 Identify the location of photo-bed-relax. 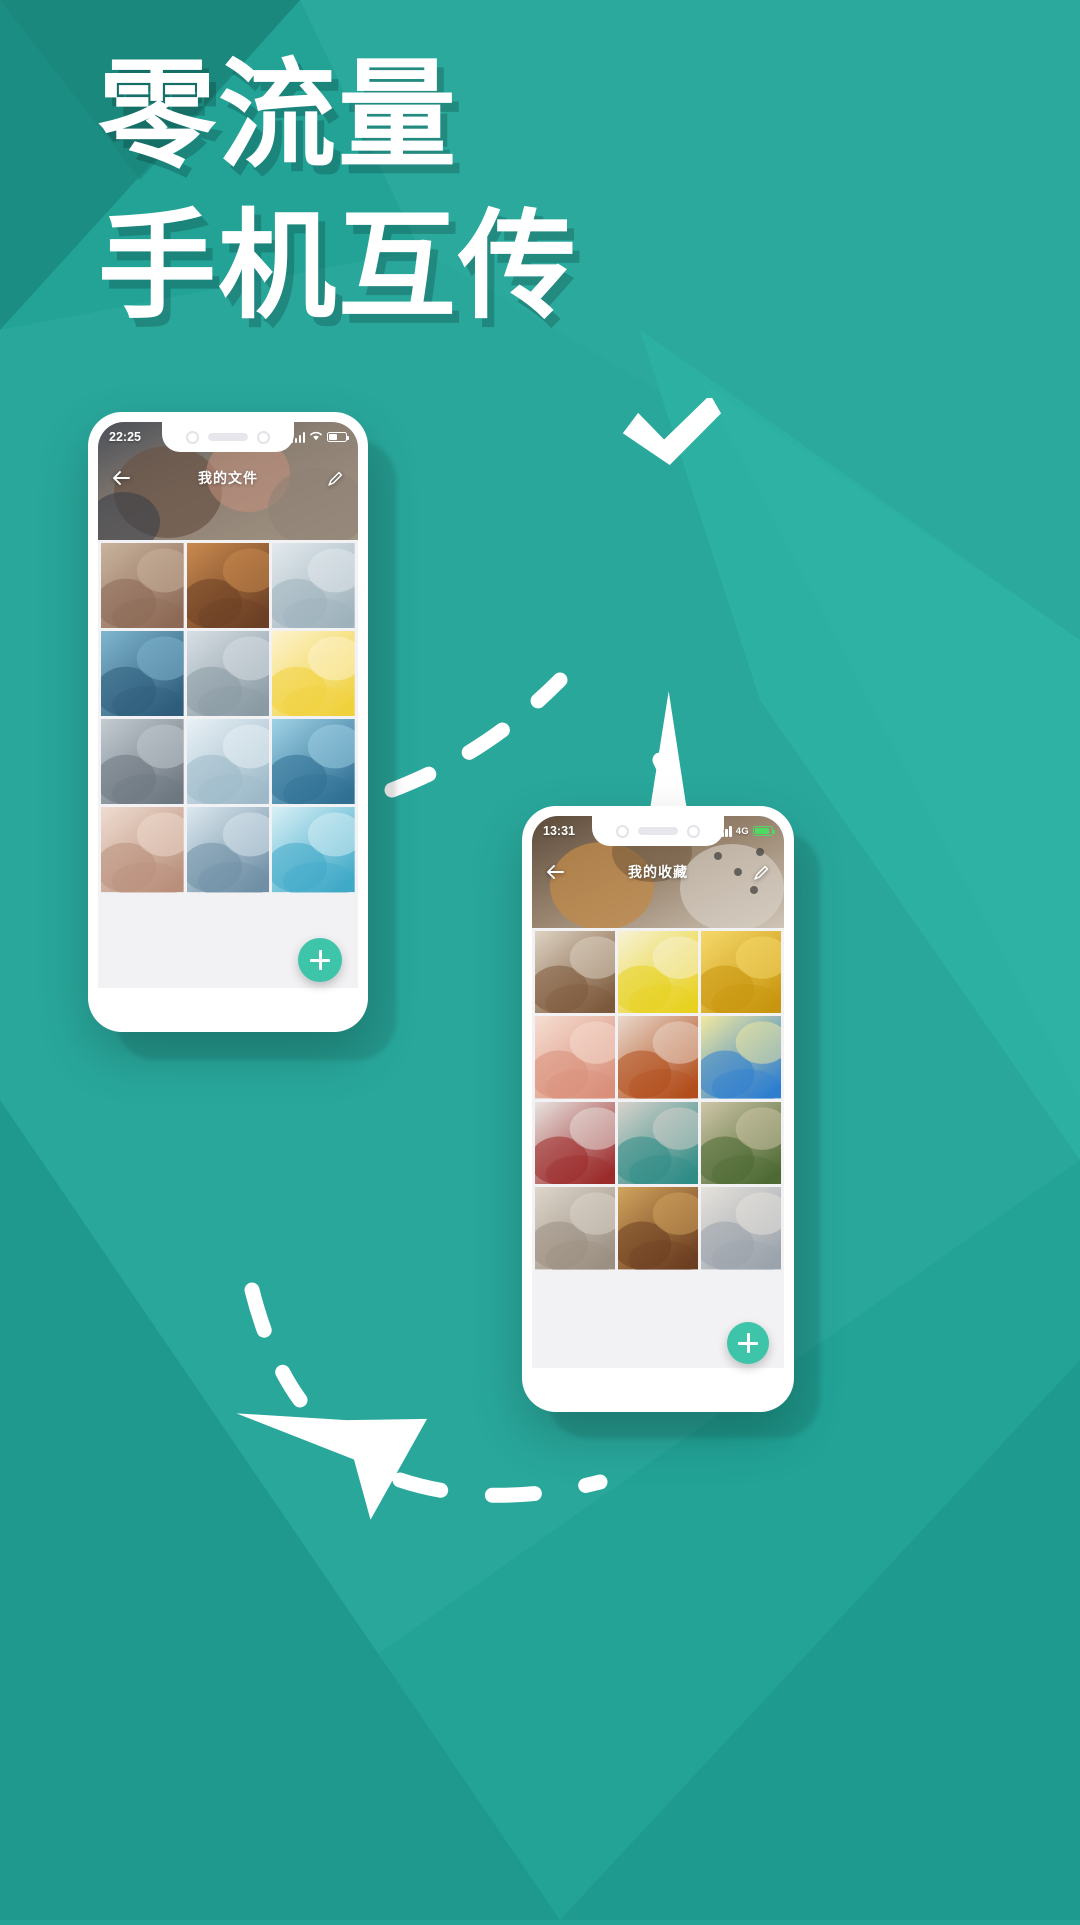
(142, 850).